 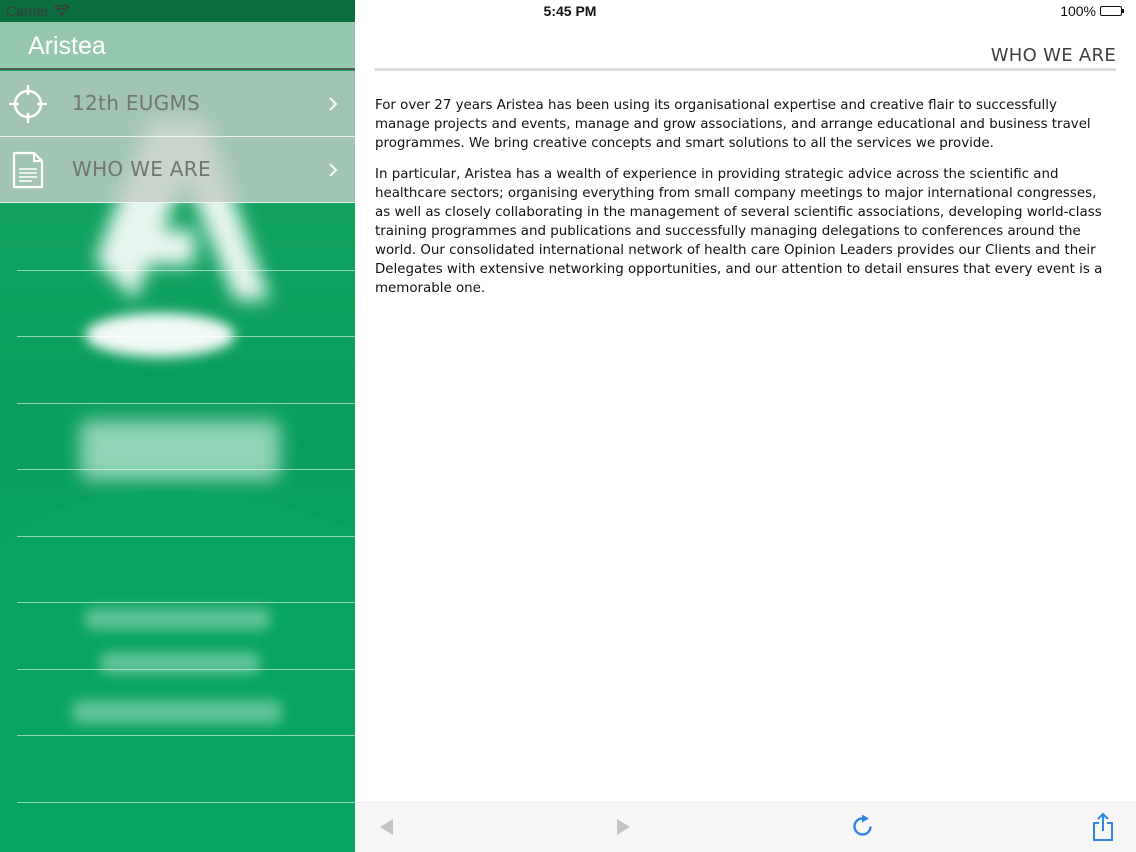 I want to click on sidebar-item-who-we-are: WHO WE ARE, so click(x=177, y=170).